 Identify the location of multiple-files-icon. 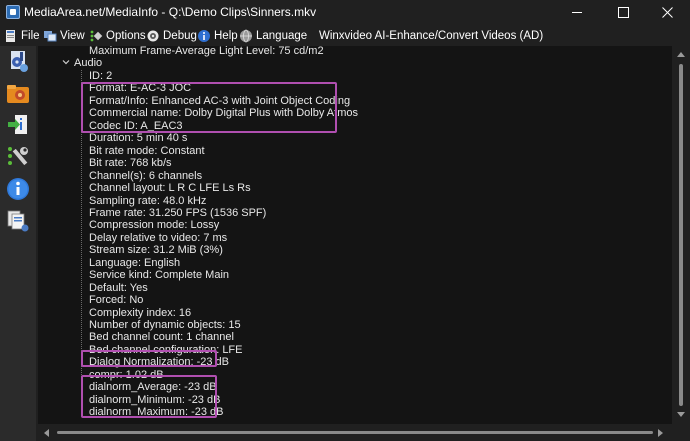
(18, 221).